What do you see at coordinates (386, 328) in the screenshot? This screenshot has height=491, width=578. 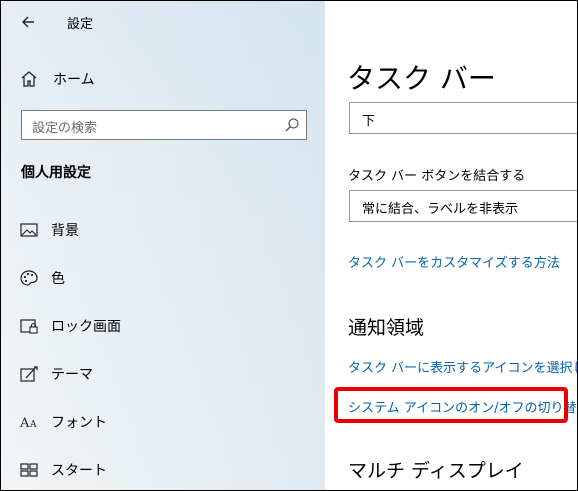 I see `notification-area-heading: 通知領域` at bounding box center [386, 328].